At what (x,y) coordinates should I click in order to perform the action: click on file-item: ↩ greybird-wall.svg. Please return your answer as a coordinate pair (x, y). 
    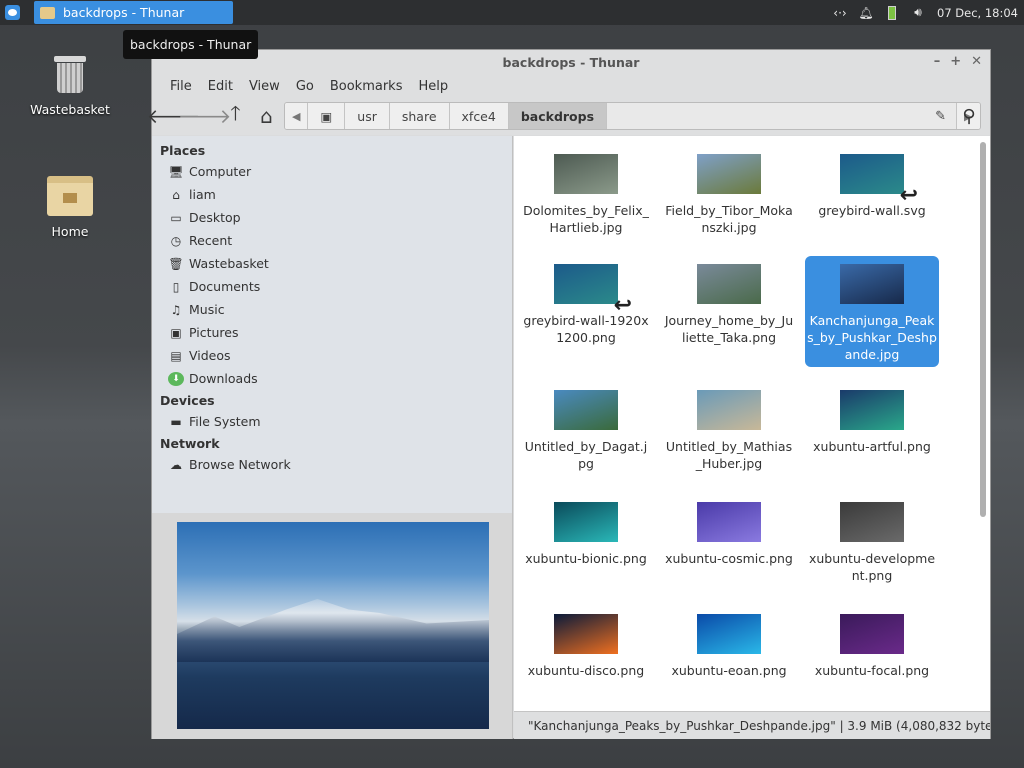
    Looking at the image, I should click on (872, 184).